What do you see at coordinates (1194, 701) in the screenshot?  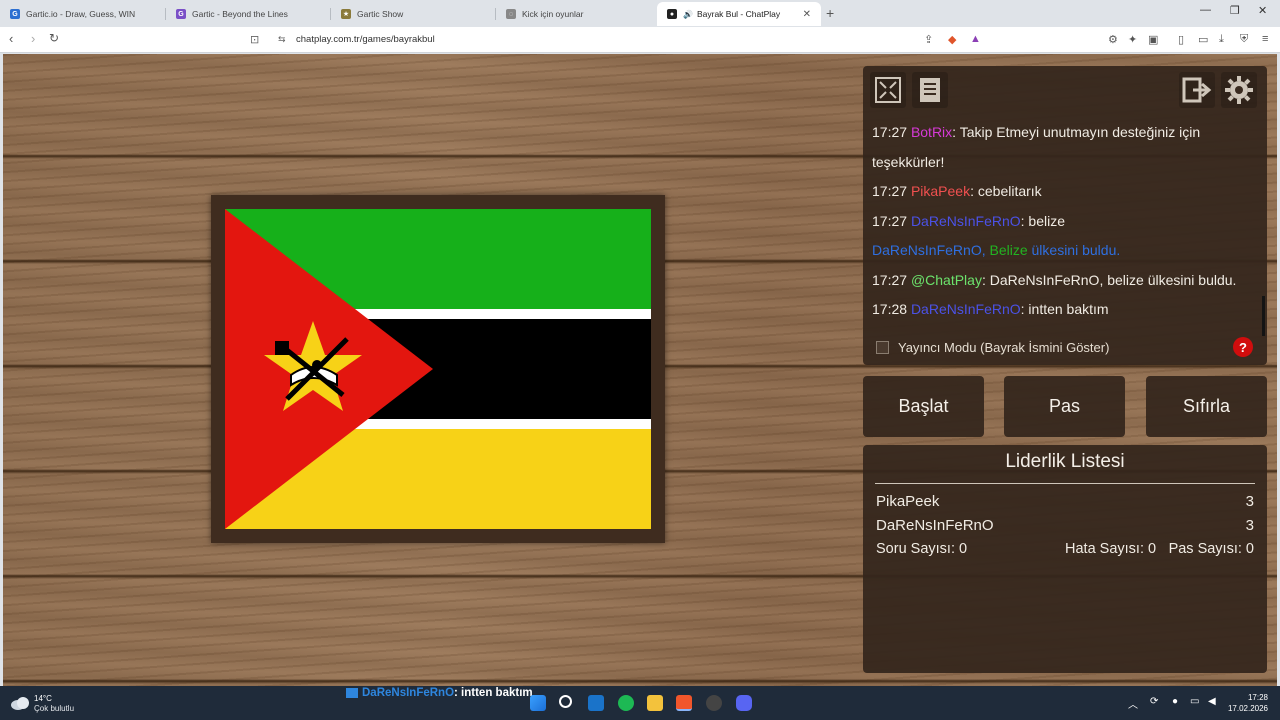 I see `network-icon: ▭` at bounding box center [1194, 701].